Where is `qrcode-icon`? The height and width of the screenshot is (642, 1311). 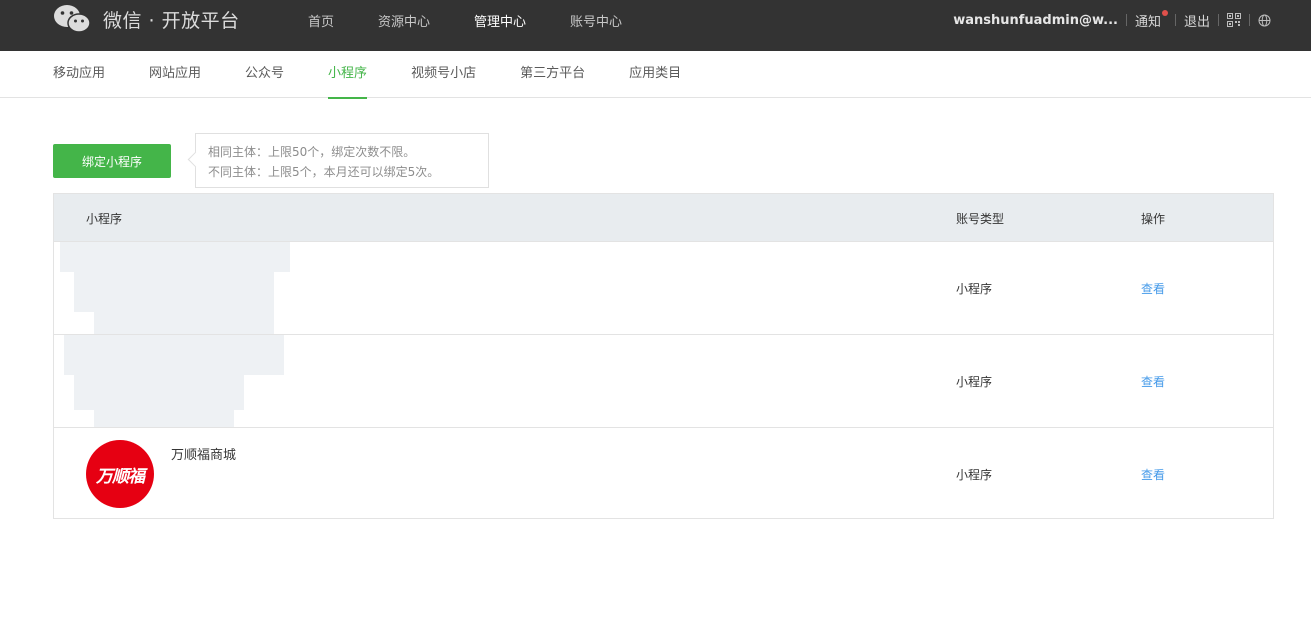
qrcode-icon is located at coordinates (1234, 20).